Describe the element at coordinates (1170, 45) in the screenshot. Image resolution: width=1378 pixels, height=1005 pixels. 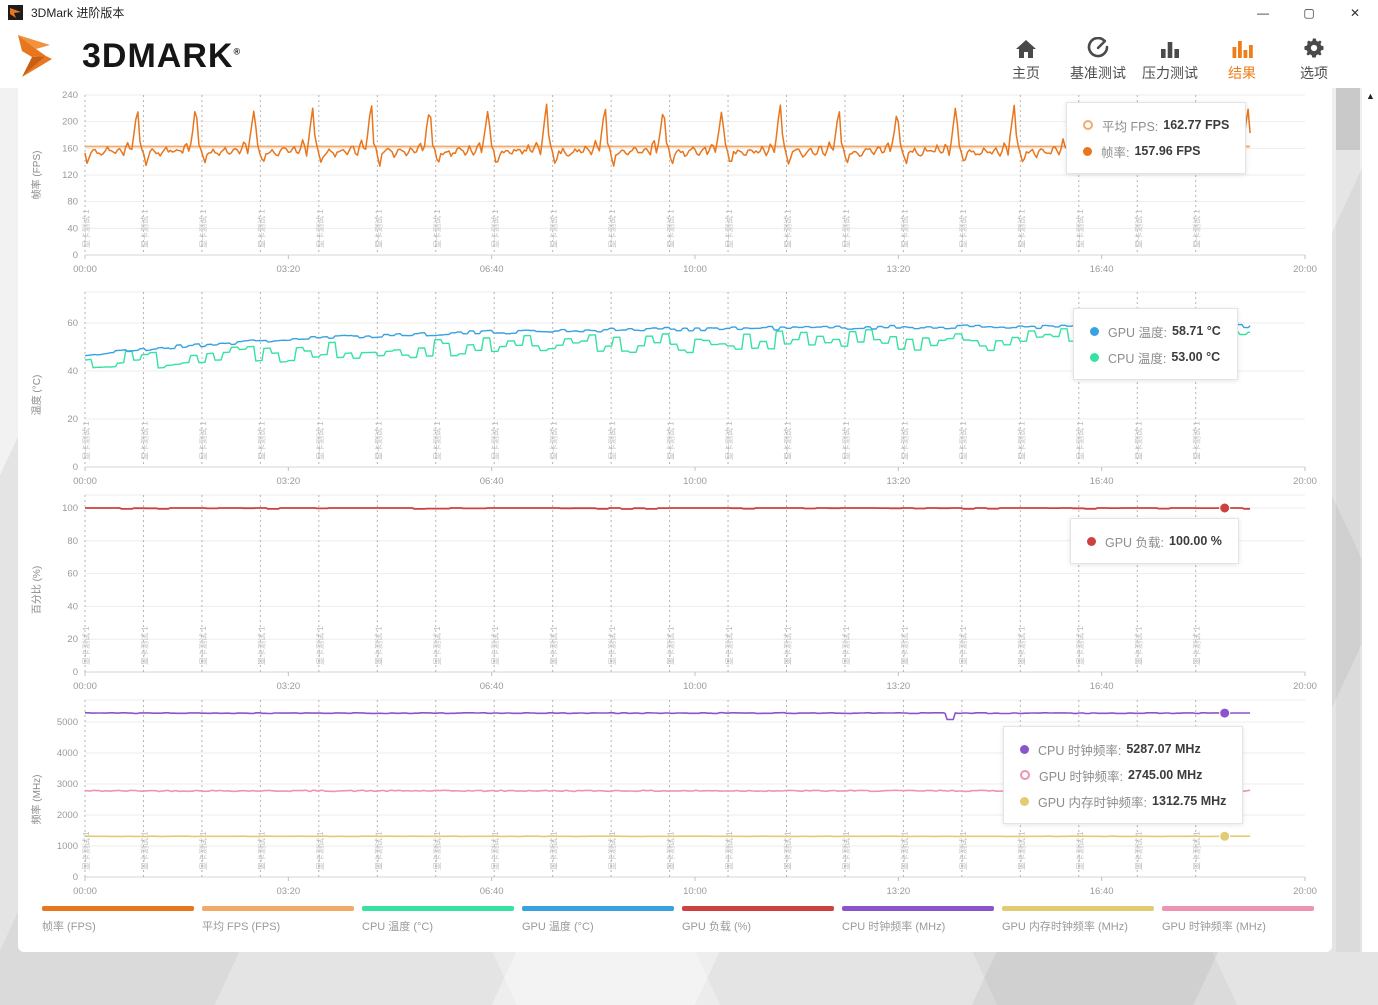
I see `bars-icon` at that location.